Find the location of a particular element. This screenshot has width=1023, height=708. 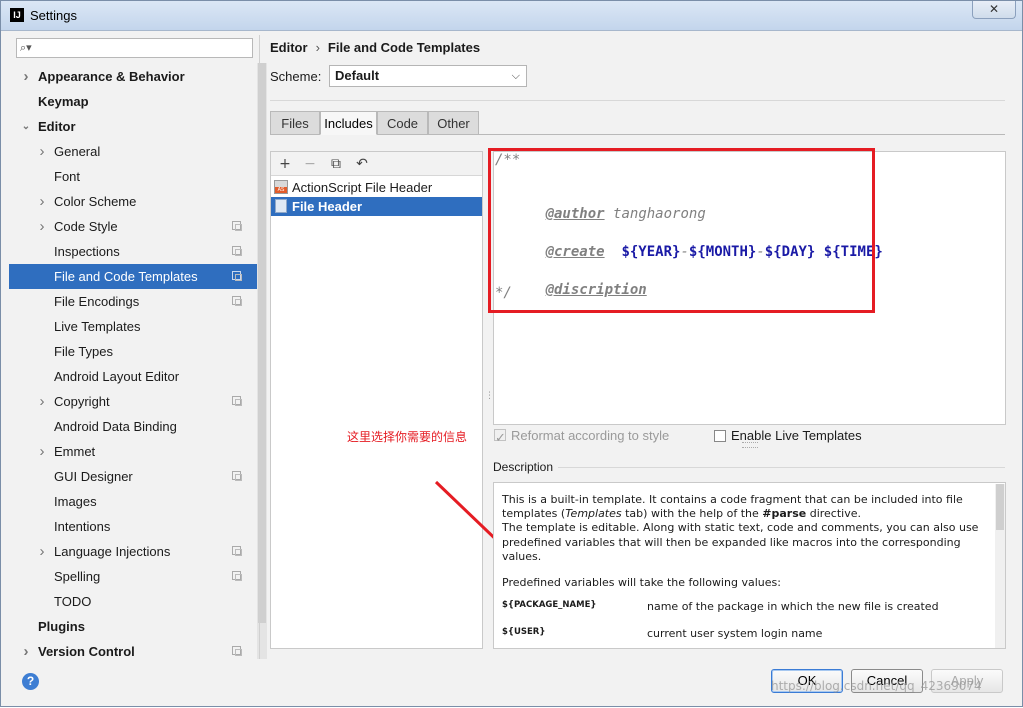

actionscript-icon: AS is located at coordinates (281, 187).